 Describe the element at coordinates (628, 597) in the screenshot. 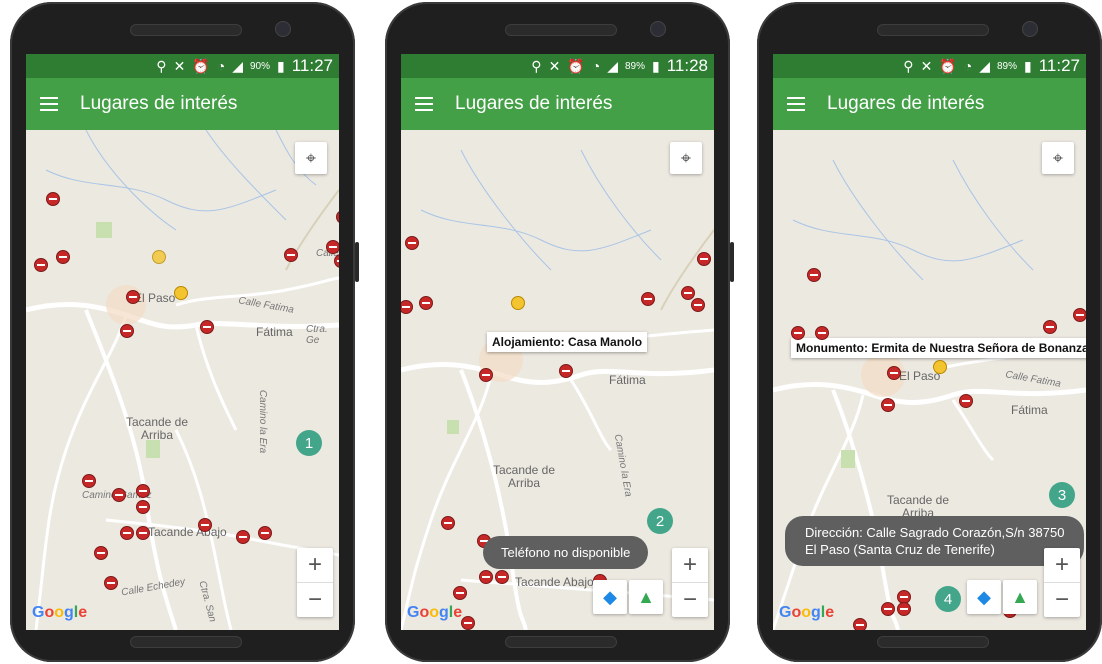

I see `map-toolbar: ◆ ▲` at that location.